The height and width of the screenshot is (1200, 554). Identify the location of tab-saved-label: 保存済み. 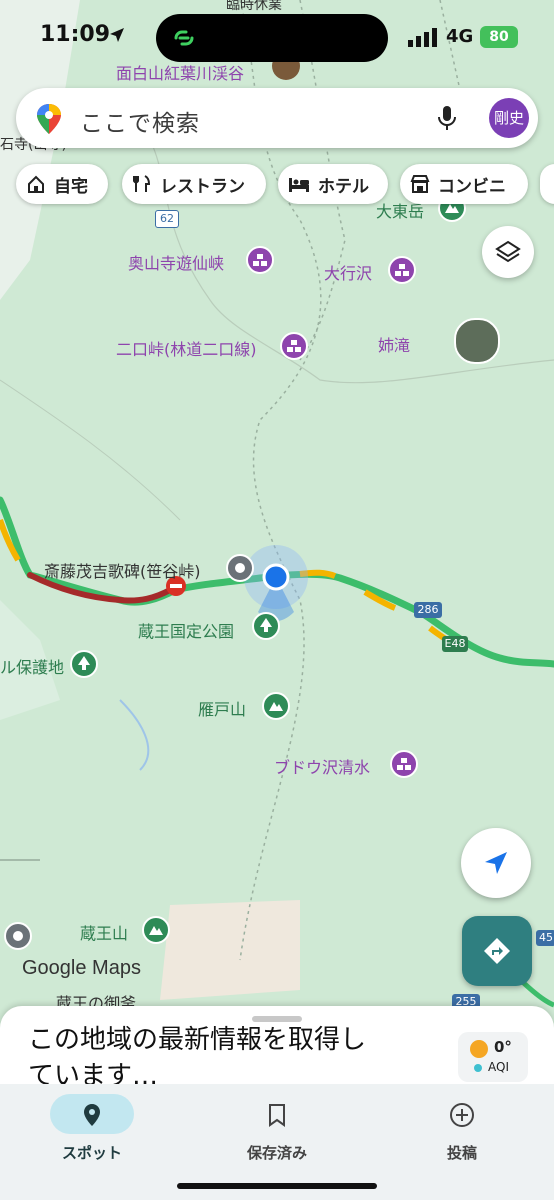
(276, 1153).